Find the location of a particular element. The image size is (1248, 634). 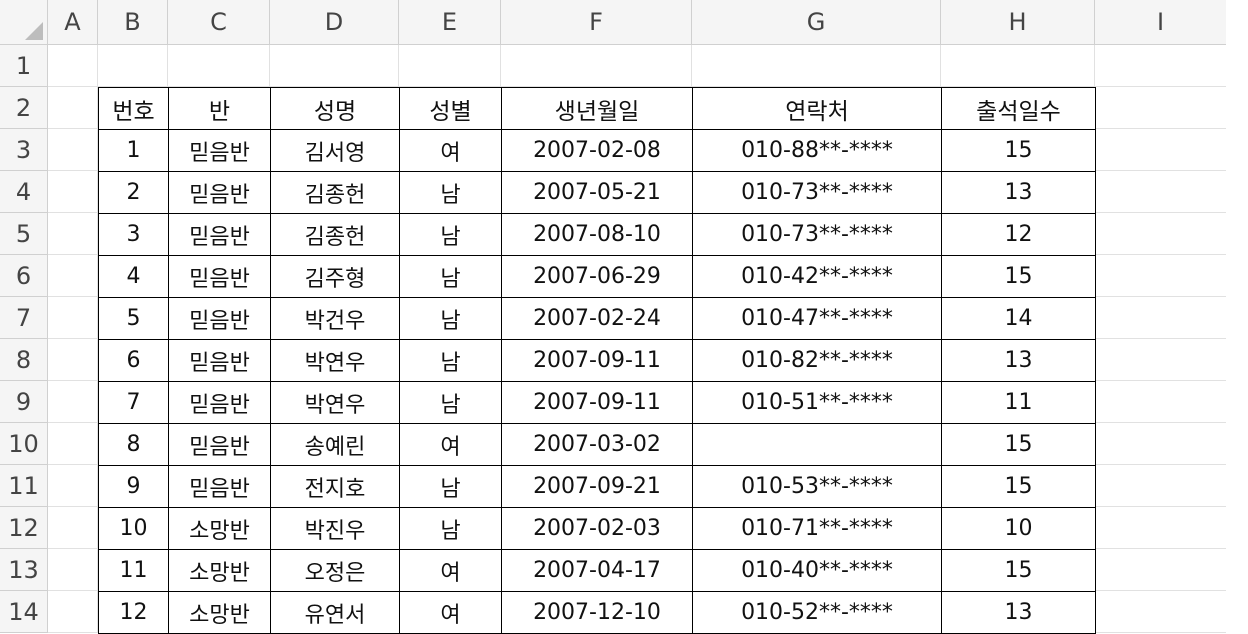

row-header-7: 7 is located at coordinates (24, 318).